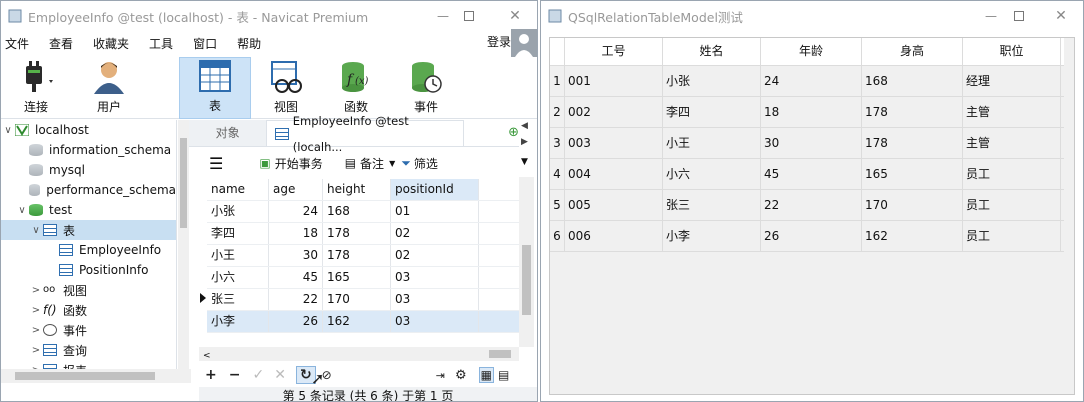  Describe the element at coordinates (1012, 51) in the screenshot. I see `column-header-position: 职位` at that location.